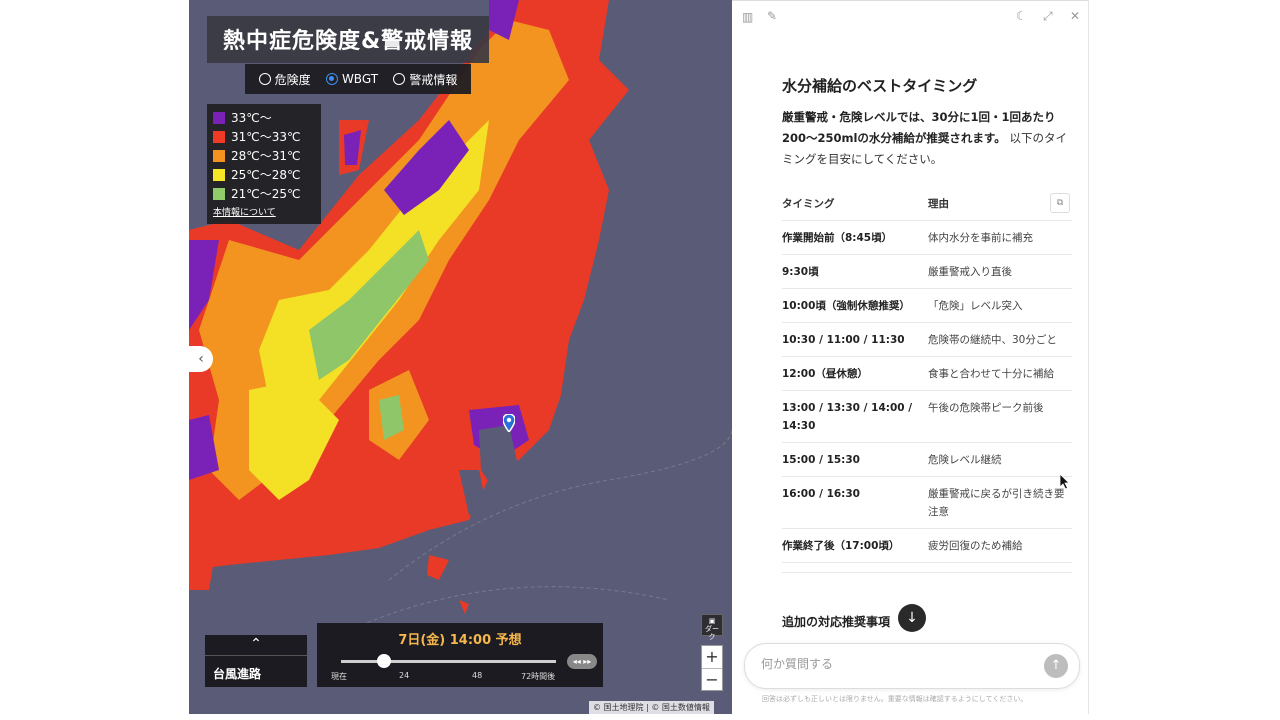 This screenshot has height=720, width=1280. Describe the element at coordinates (1048, 16) in the screenshot. I see `expand-icon: ⤢` at that location.